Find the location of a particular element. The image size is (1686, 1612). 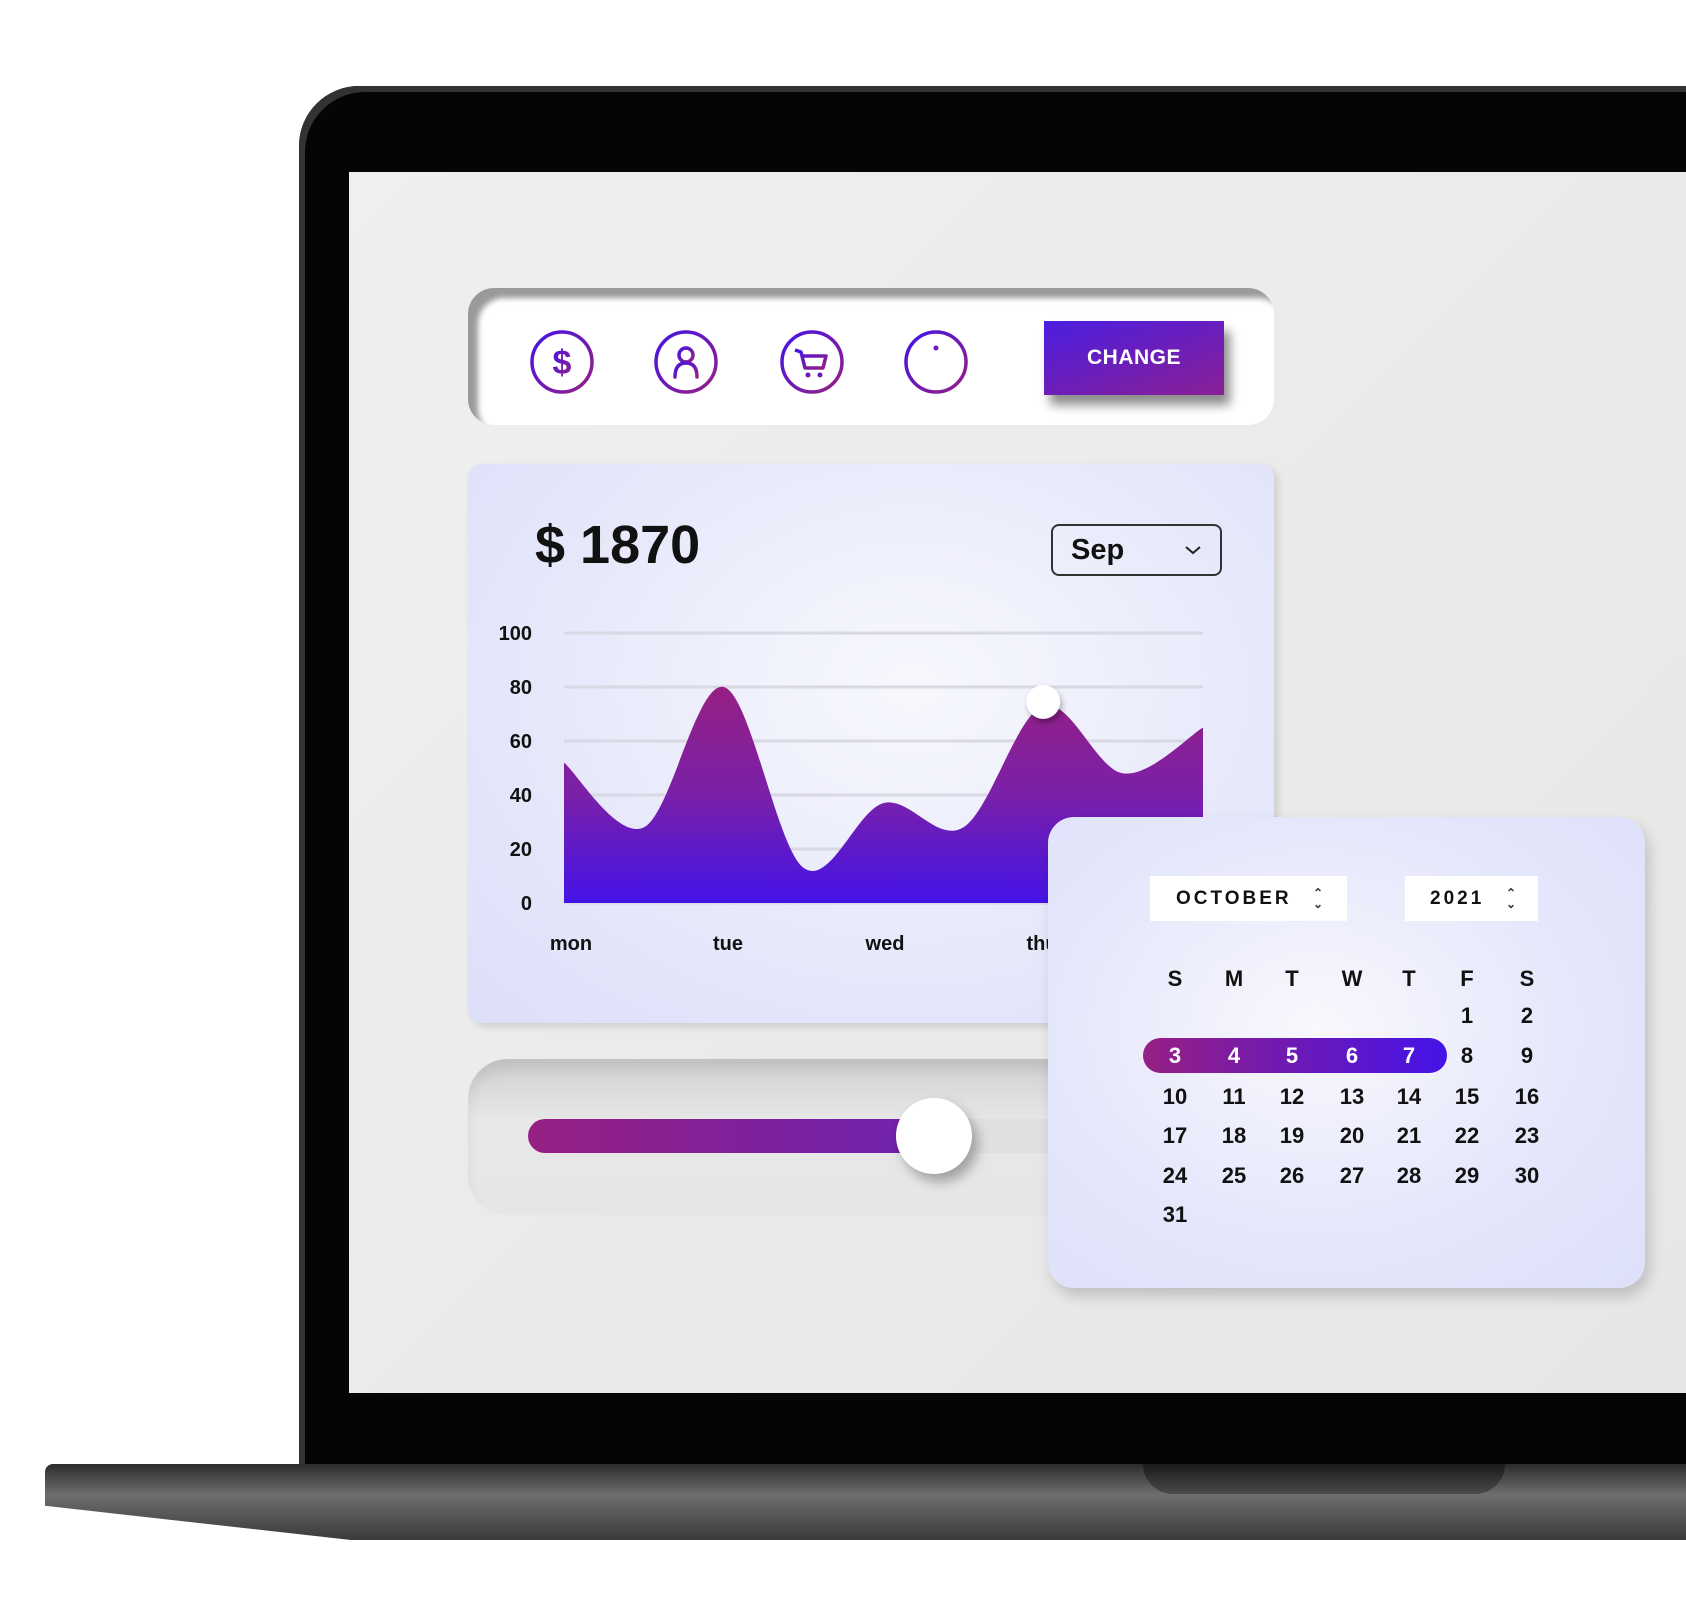

x-tick-label: mon is located at coordinates (571, 944).